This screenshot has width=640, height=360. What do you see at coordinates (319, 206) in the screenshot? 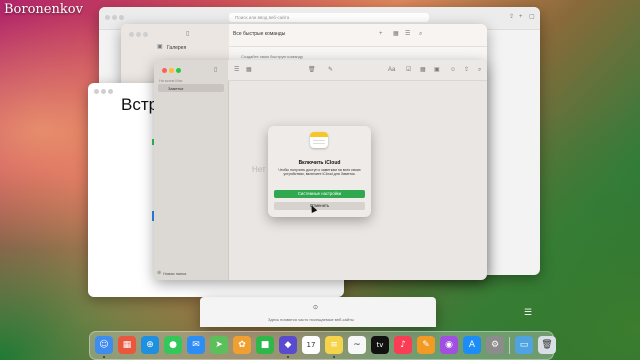
I see `cancel-button: Отменить` at bounding box center [319, 206].